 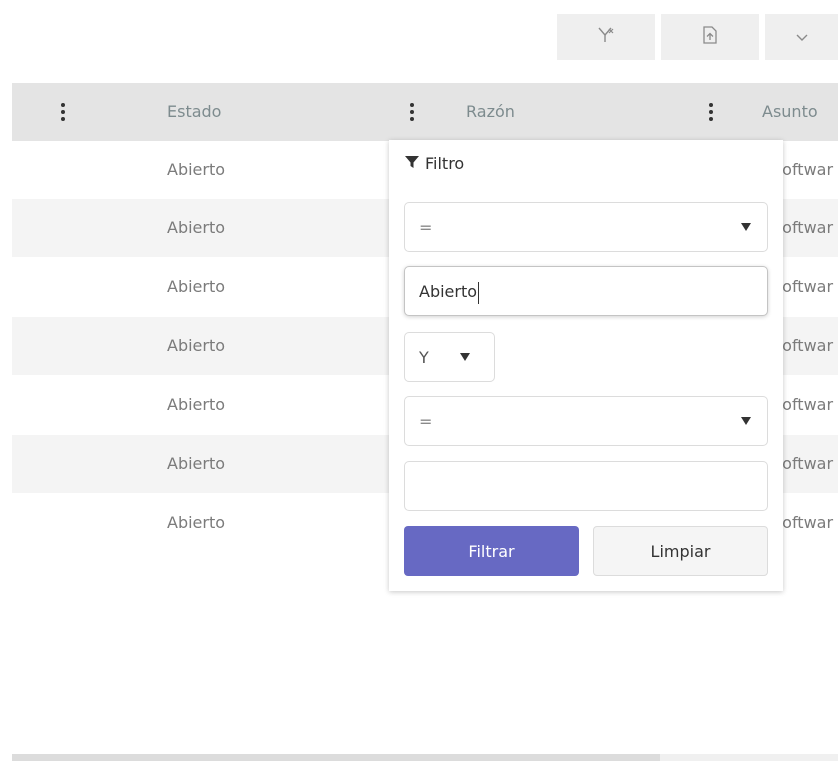 I want to click on operator-value-1: =, so click(x=426, y=227).